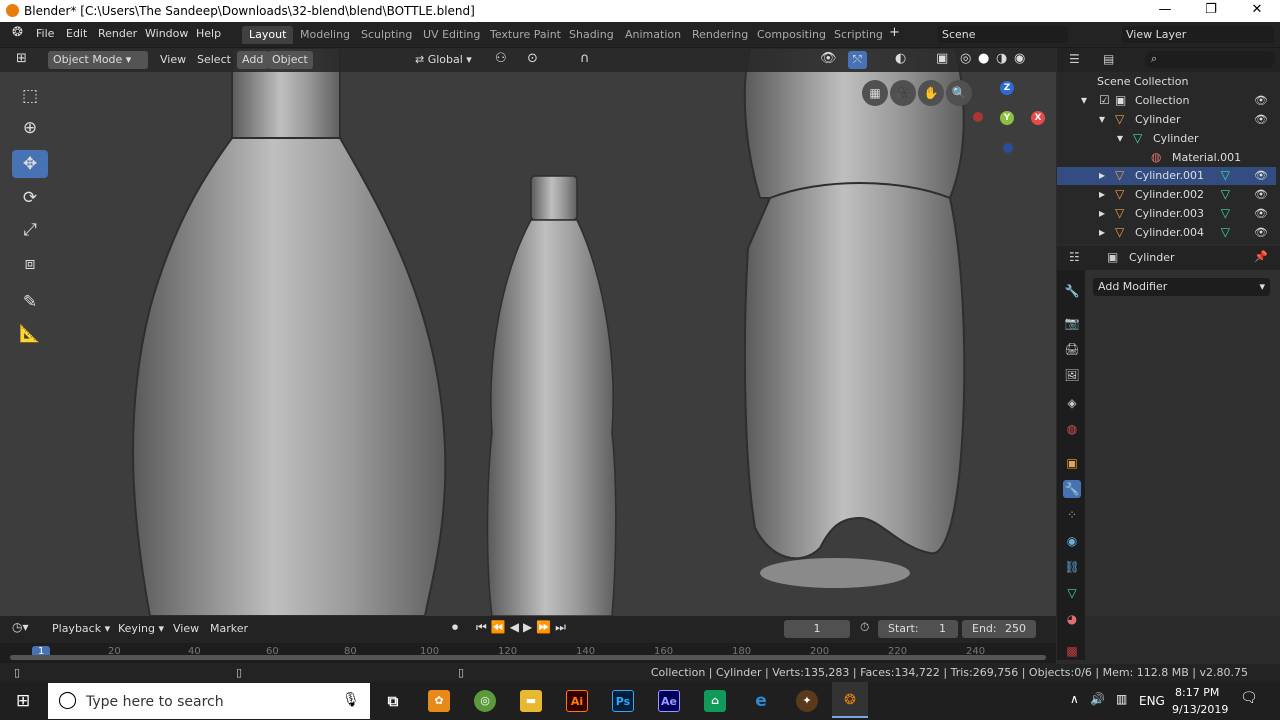 The width and height of the screenshot is (1280, 720). Describe the element at coordinates (1165, 11) in the screenshot. I see `minimize-button: —` at that location.